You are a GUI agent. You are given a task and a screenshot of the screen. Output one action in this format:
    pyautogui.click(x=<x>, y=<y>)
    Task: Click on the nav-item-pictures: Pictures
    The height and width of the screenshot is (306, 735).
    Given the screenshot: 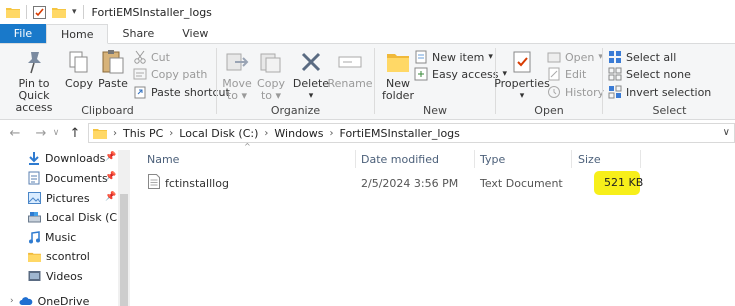 What is the action you would take?
    pyautogui.click(x=59, y=198)
    